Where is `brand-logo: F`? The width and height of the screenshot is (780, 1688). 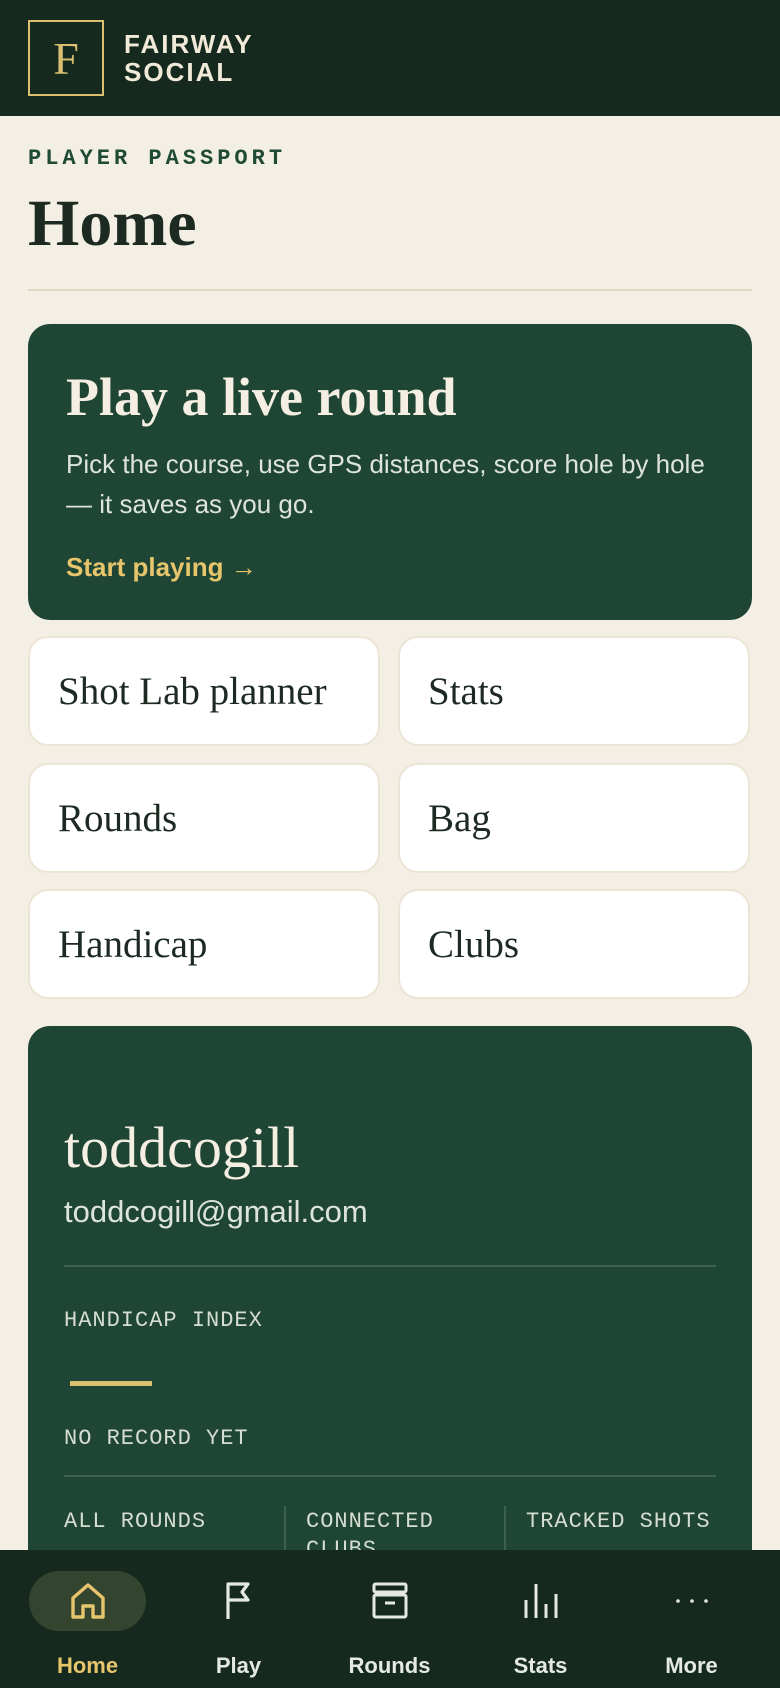 brand-logo: F is located at coordinates (66, 58).